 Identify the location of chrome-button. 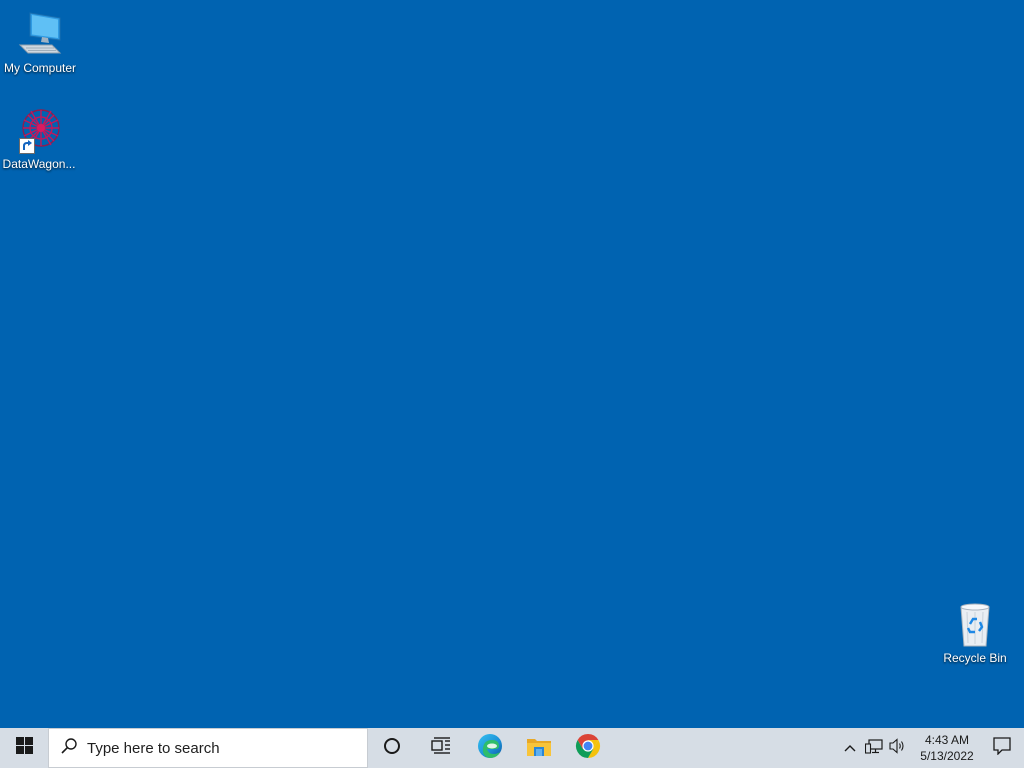
(587, 748).